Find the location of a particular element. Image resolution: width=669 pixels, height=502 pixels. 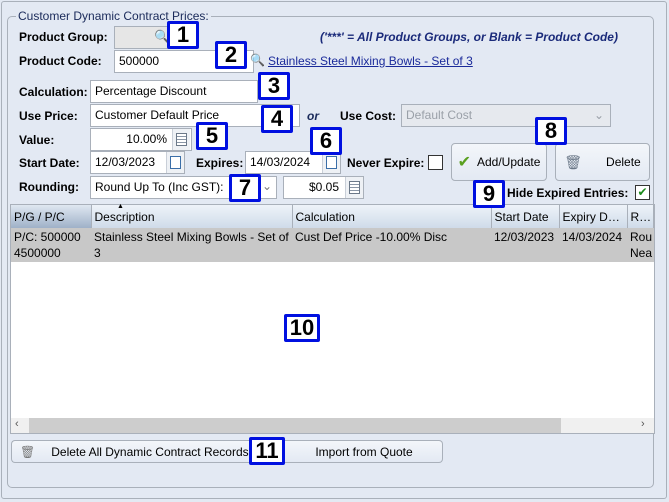

value-label: Value: is located at coordinates (37, 140).